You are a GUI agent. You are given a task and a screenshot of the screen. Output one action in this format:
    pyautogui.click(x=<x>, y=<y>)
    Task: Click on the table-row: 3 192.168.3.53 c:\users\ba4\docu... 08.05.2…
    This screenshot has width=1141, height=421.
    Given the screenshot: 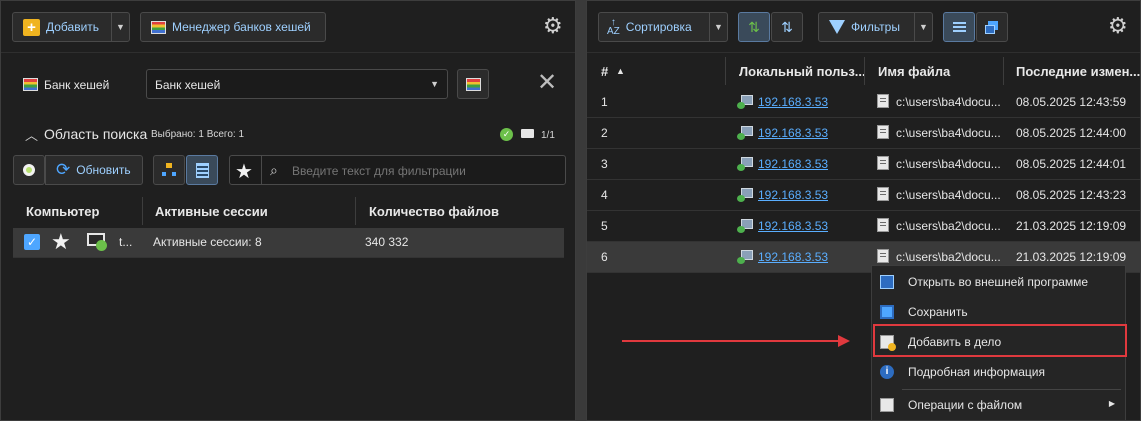 What is the action you would take?
    pyautogui.click(x=863, y=164)
    